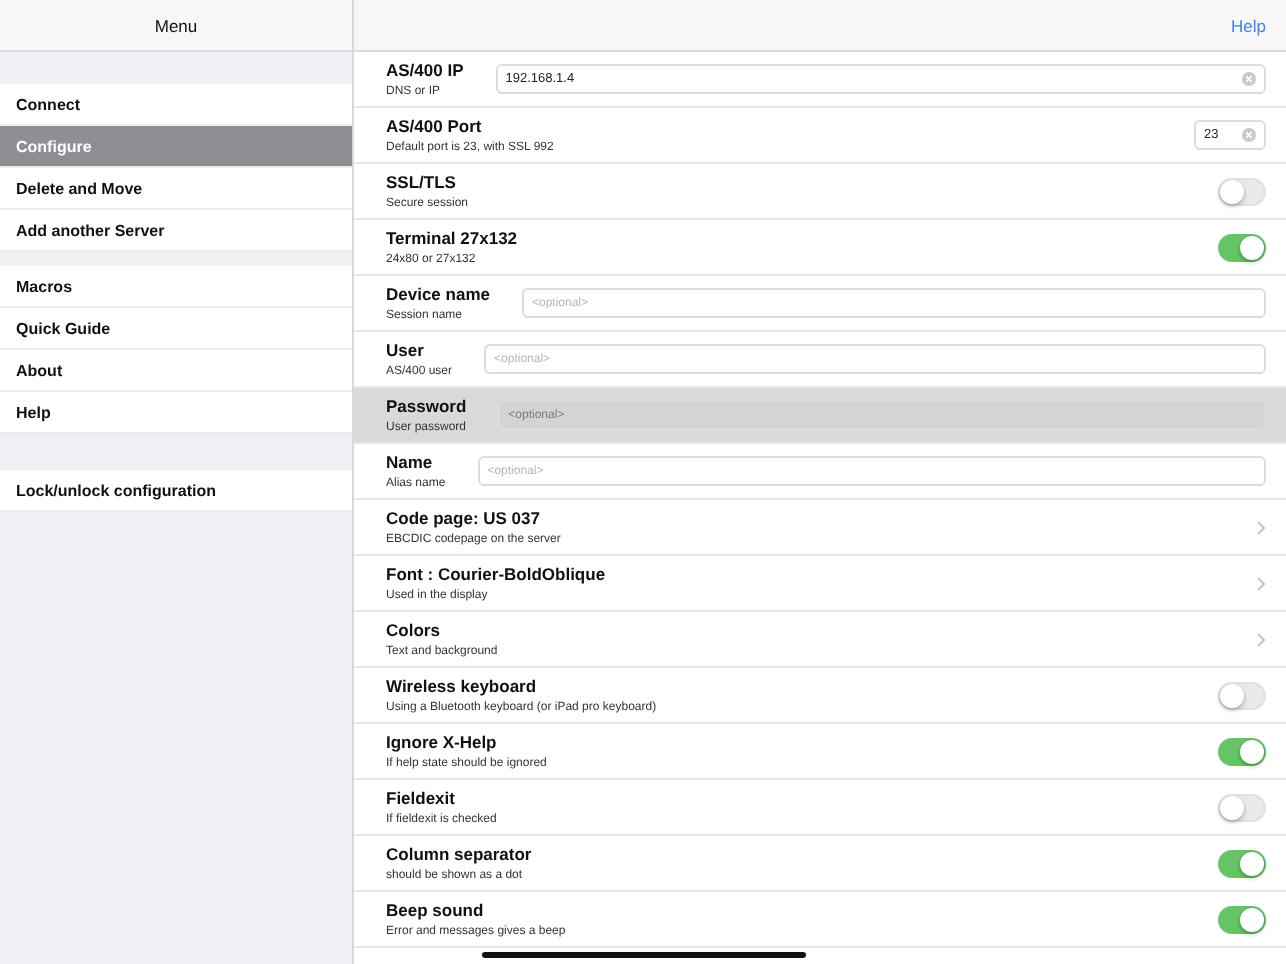 The image size is (1286, 964). Describe the element at coordinates (406, 350) in the screenshot. I see `setting-title: User` at that location.